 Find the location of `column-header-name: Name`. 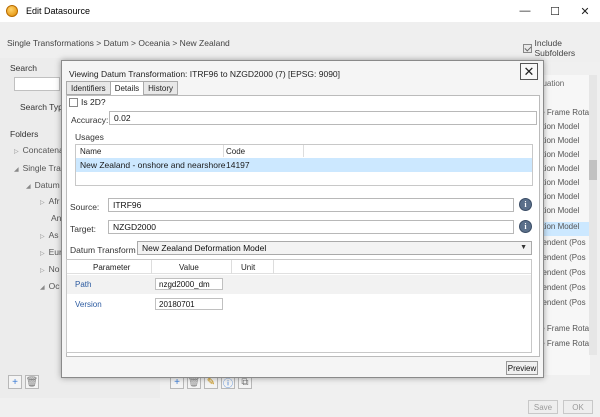

column-header-name: Name is located at coordinates (90, 151).